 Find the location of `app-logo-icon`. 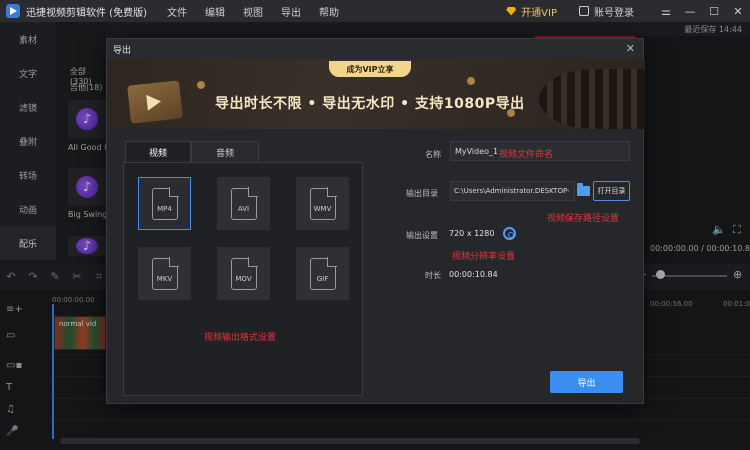

app-logo-icon is located at coordinates (13, 11).